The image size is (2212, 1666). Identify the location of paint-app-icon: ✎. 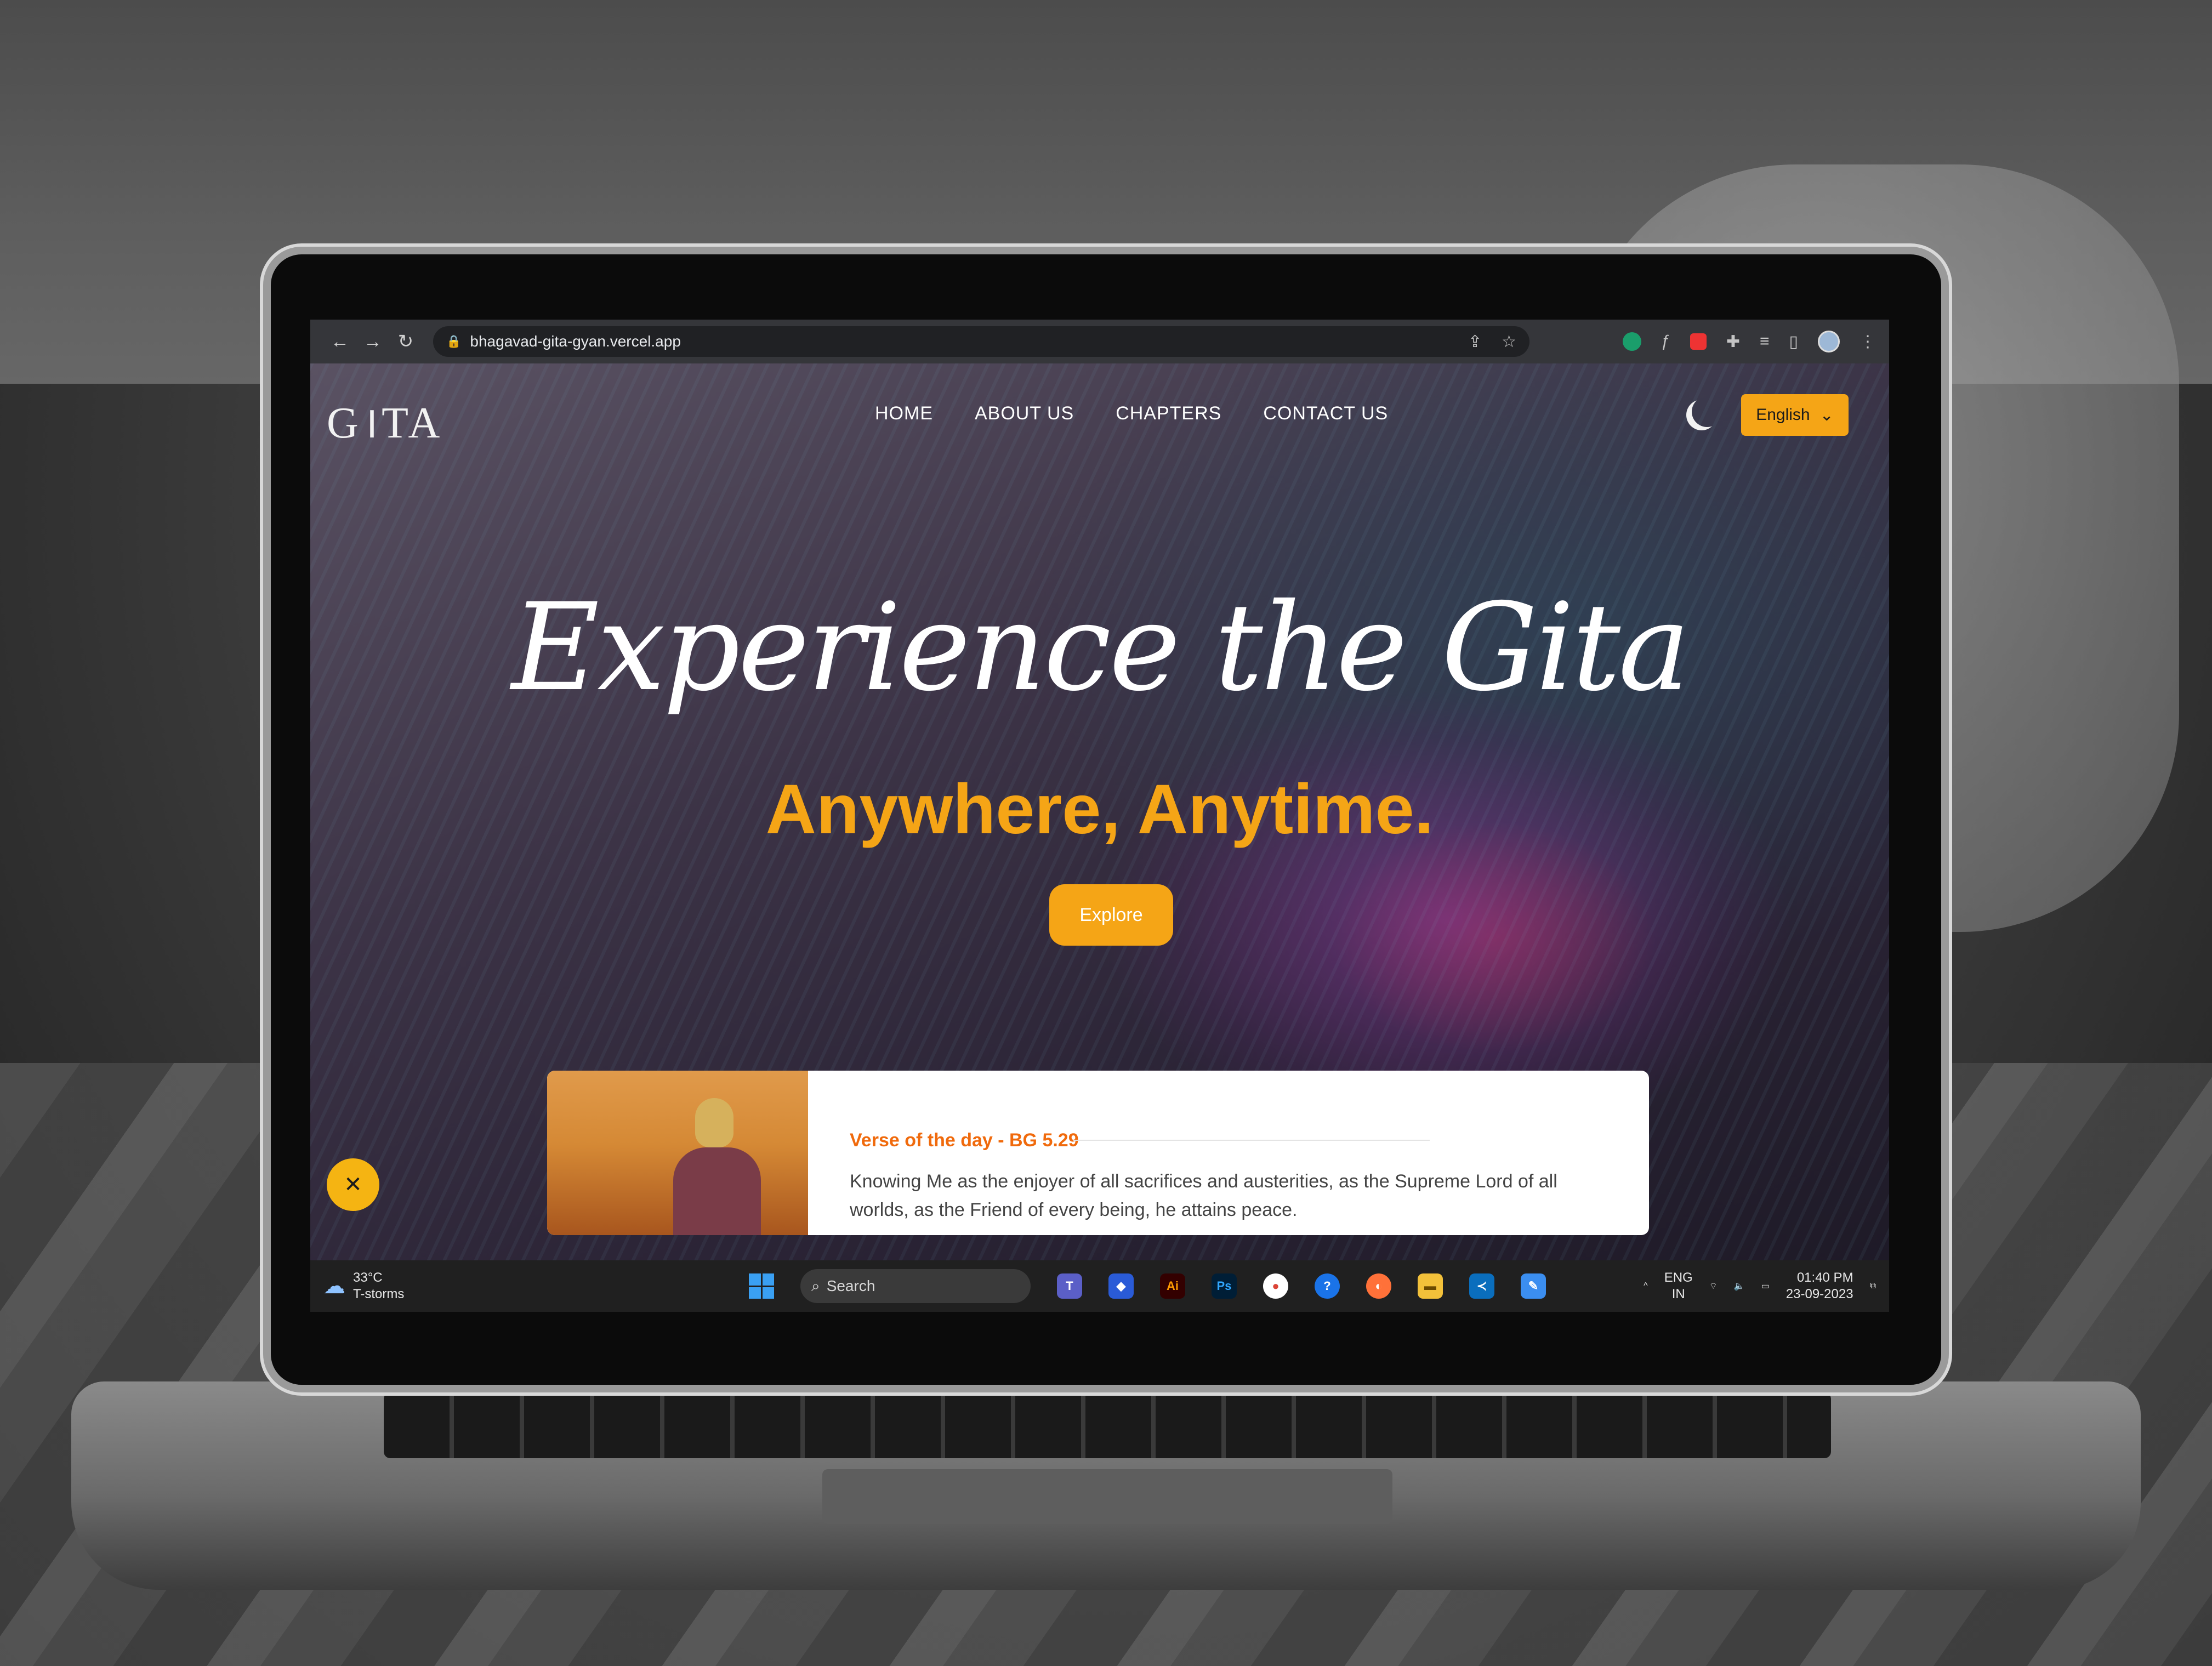
(1534, 1286).